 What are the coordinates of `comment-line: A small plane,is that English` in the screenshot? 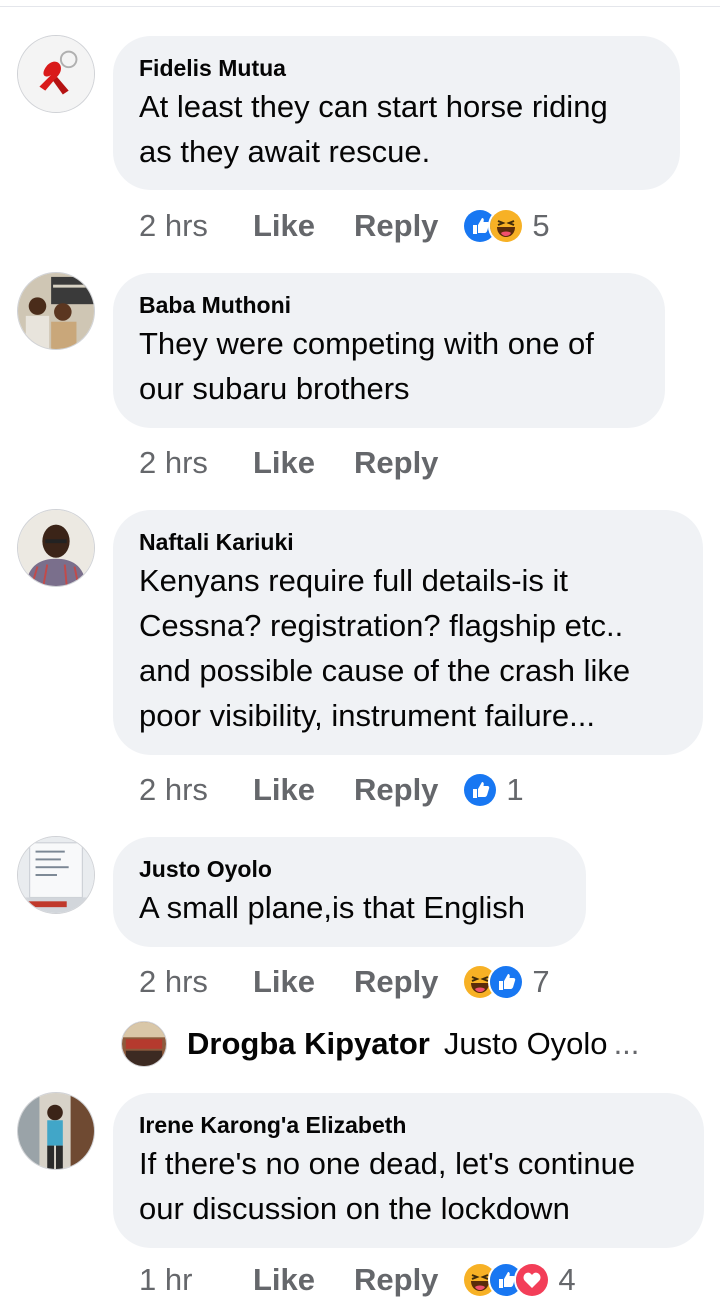 It's located at (332, 907).